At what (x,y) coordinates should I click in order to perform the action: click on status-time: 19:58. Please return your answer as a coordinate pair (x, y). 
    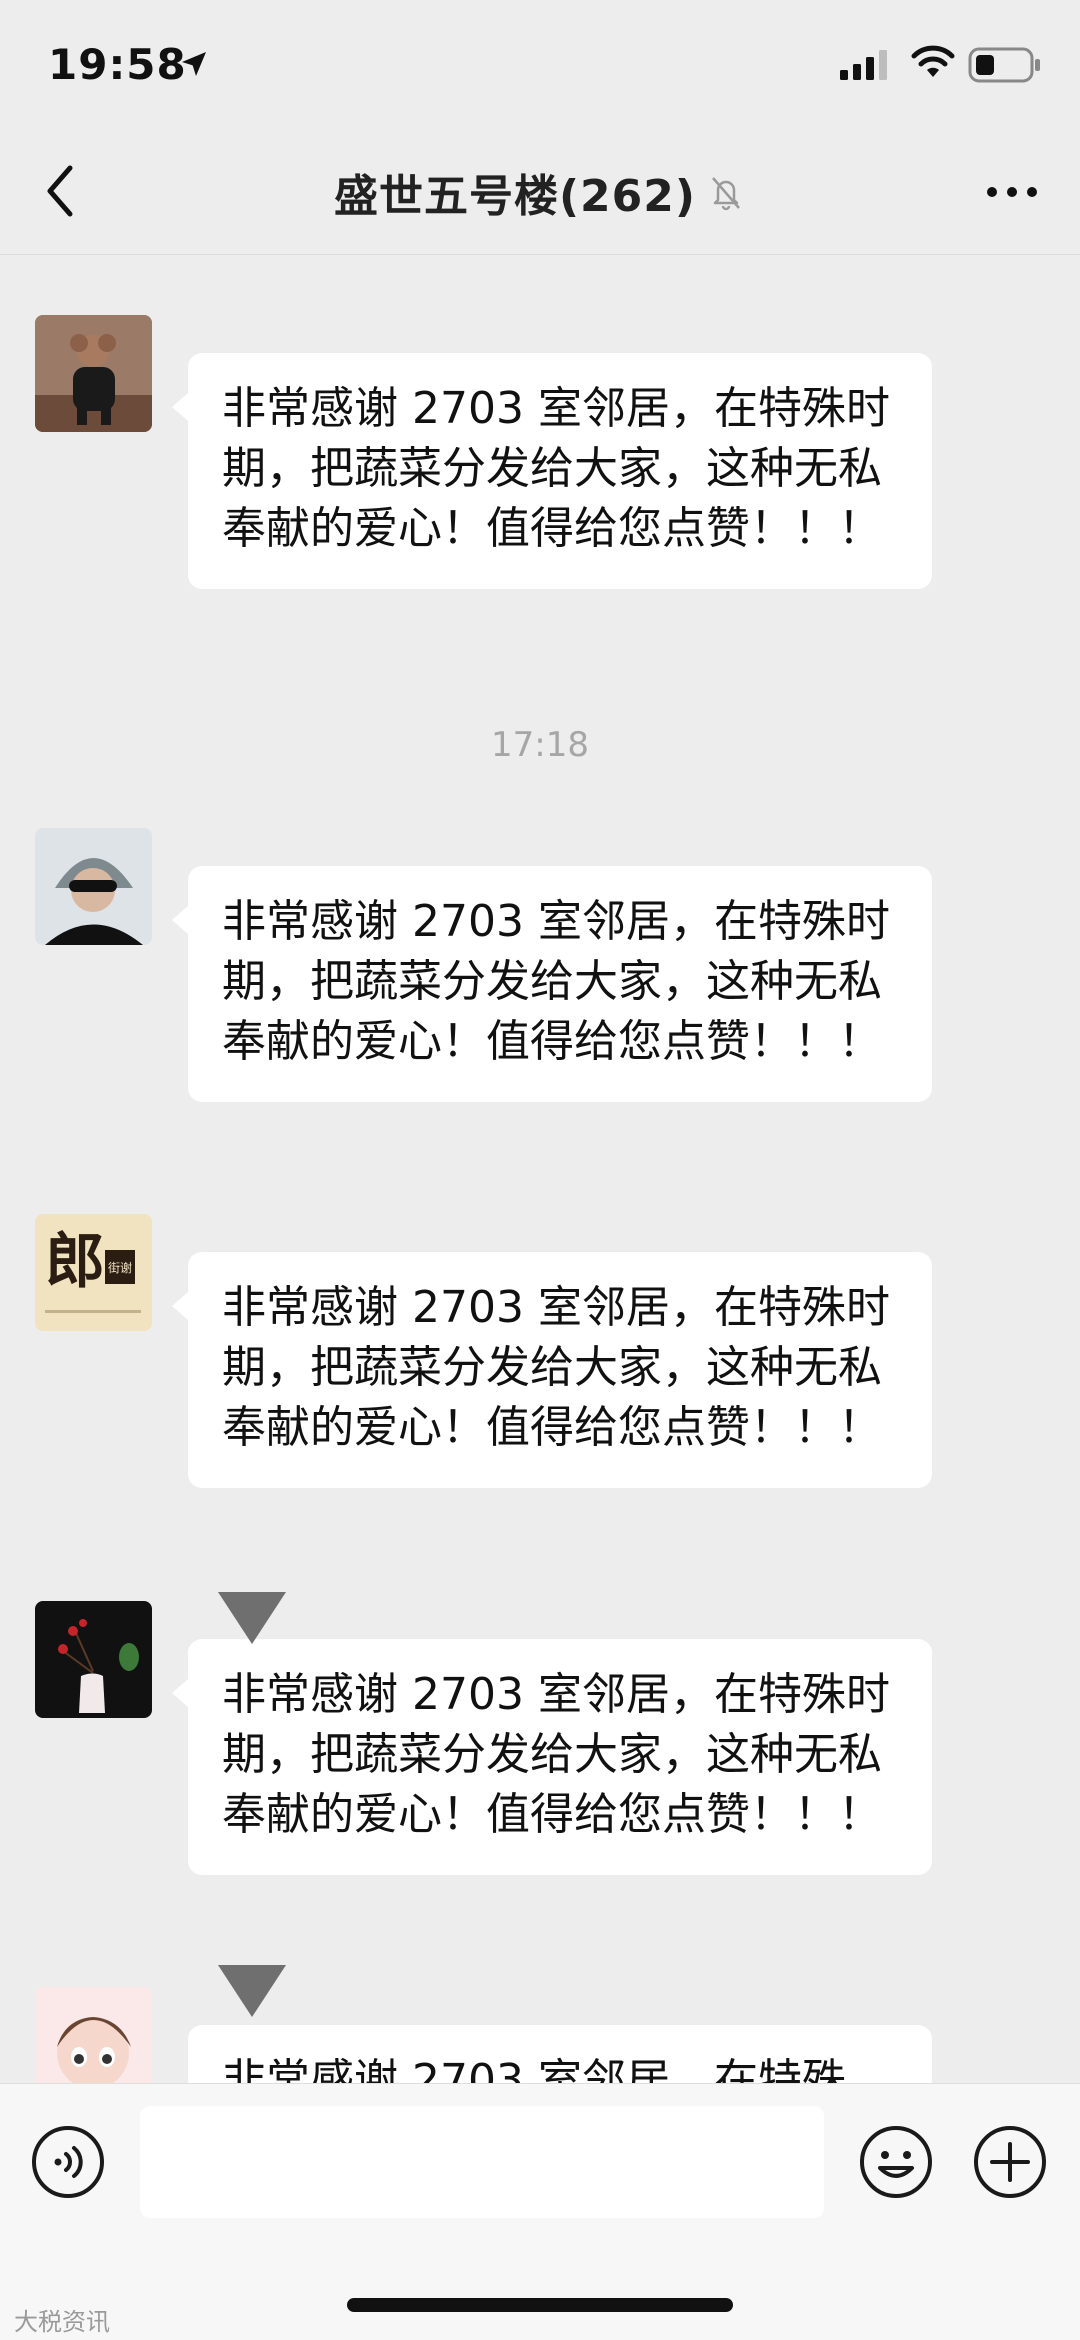
    Looking at the image, I should click on (117, 64).